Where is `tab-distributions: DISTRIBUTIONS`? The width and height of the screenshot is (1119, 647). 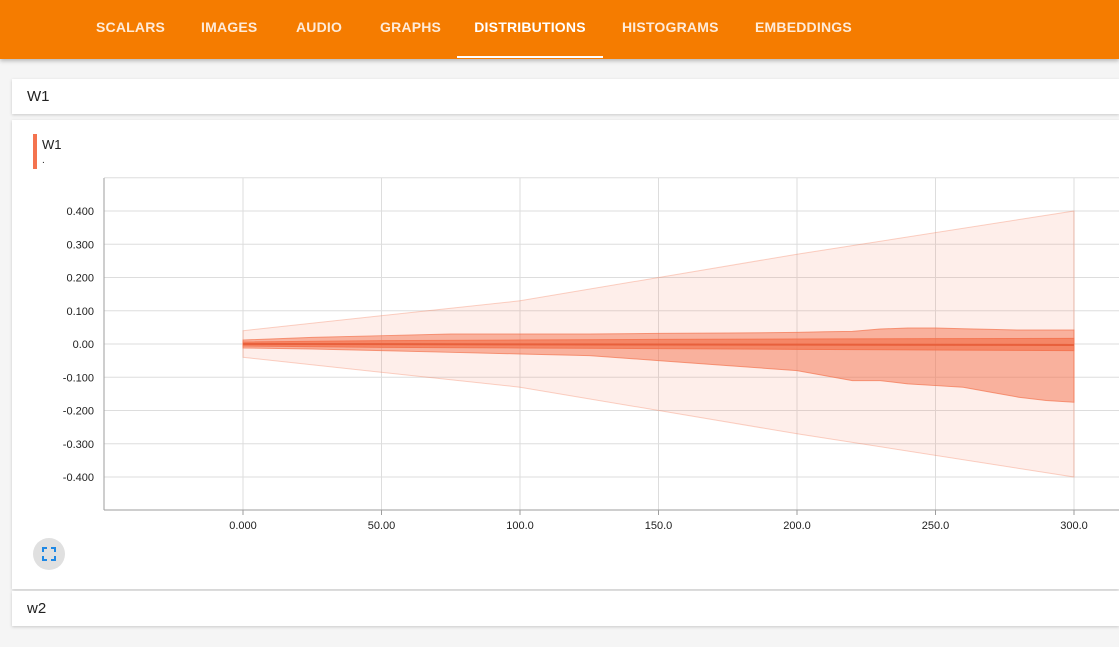 tab-distributions: DISTRIBUTIONS is located at coordinates (530, 29).